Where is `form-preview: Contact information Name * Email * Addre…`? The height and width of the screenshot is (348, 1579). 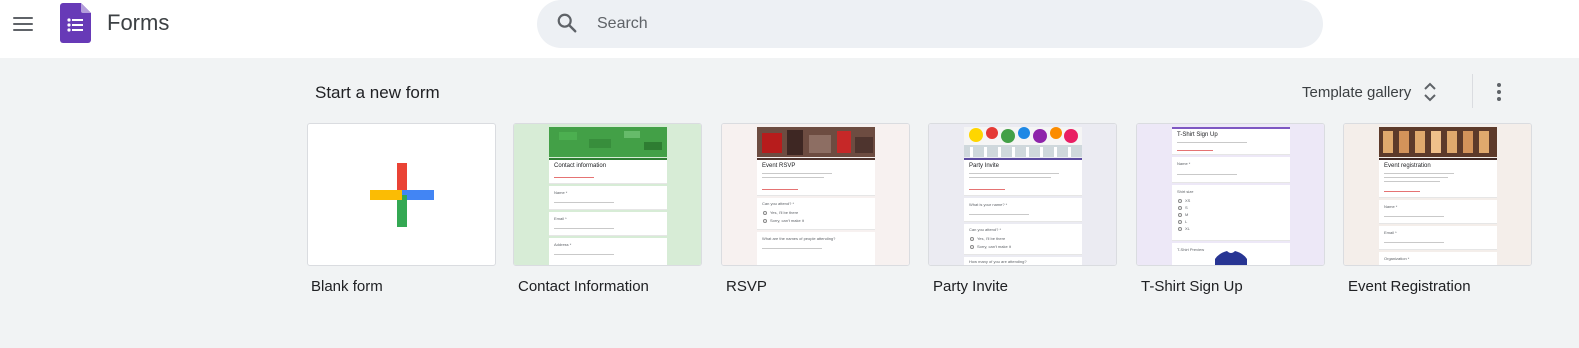
form-preview: Contact information Name * Email * Addre… is located at coordinates (608, 196).